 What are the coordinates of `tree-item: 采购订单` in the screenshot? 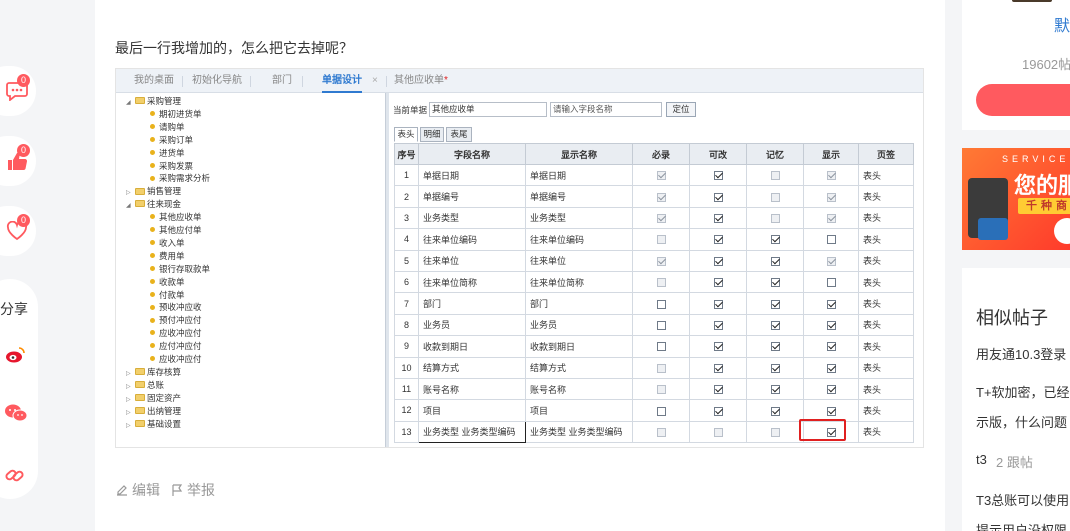 It's located at (171, 140).